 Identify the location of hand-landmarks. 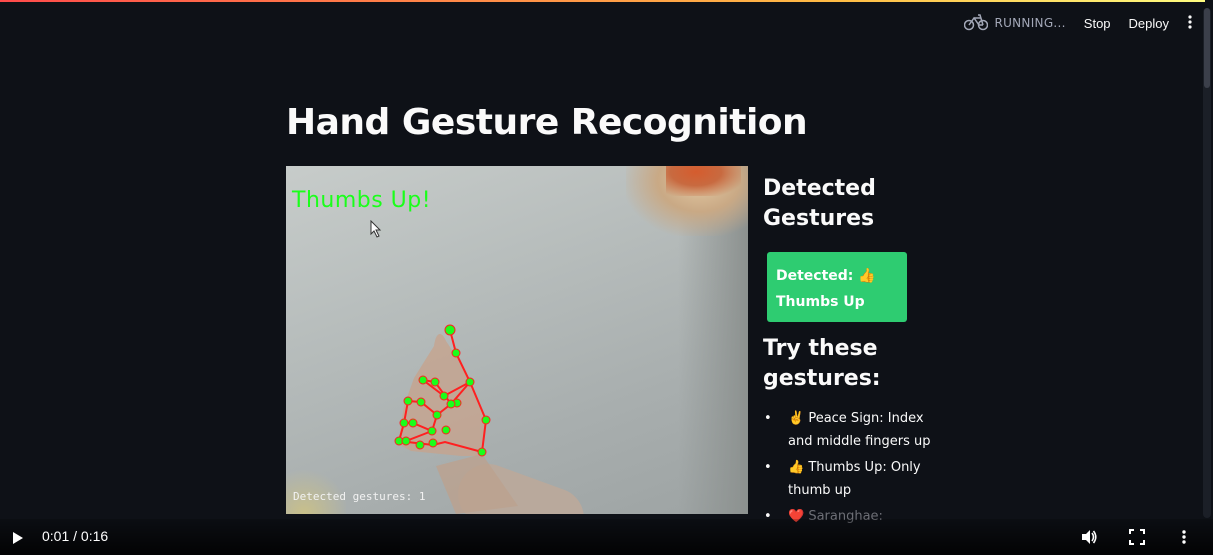
(456, 419).